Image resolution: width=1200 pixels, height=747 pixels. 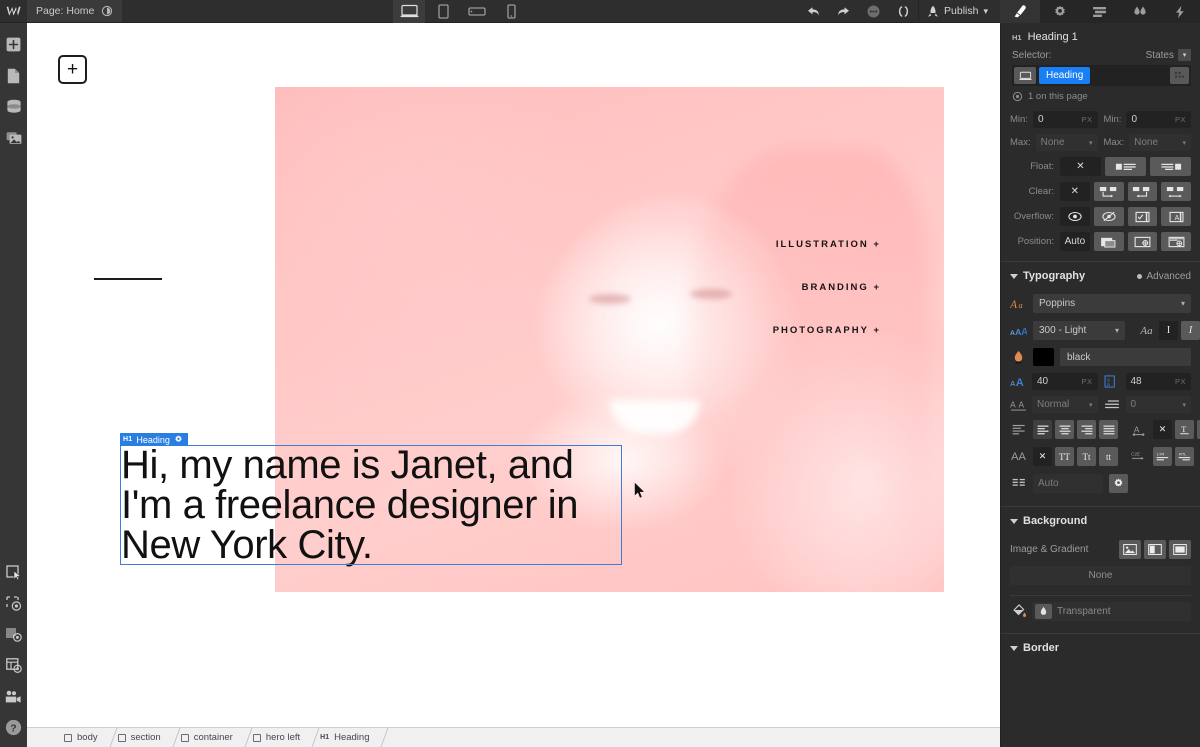 I want to click on assets-images-icon, so click(x=13, y=137).